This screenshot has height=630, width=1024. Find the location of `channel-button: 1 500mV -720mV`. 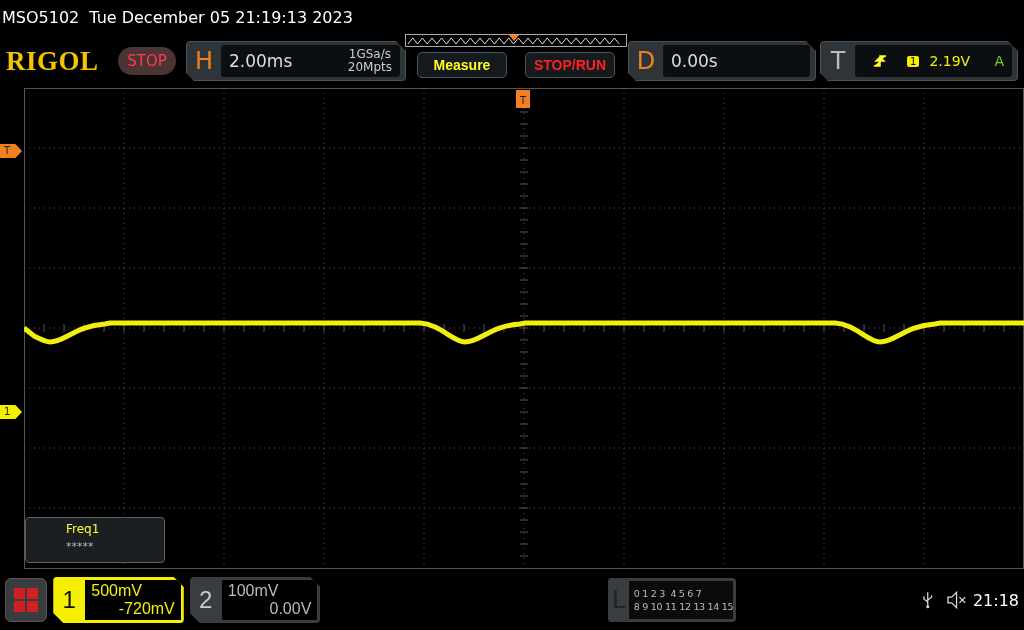

channel-button: 1 500mV -720mV is located at coordinates (118, 600).